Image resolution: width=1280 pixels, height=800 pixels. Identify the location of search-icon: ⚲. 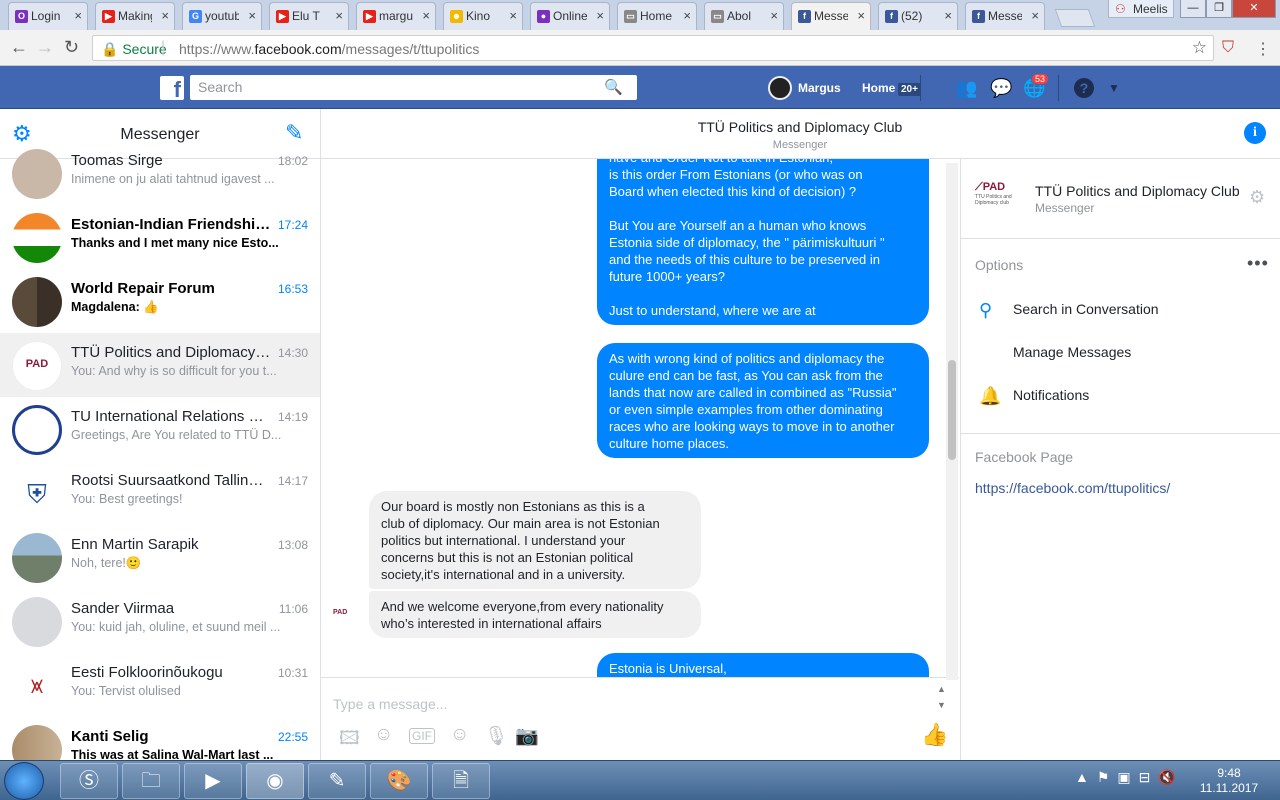
(985, 310).